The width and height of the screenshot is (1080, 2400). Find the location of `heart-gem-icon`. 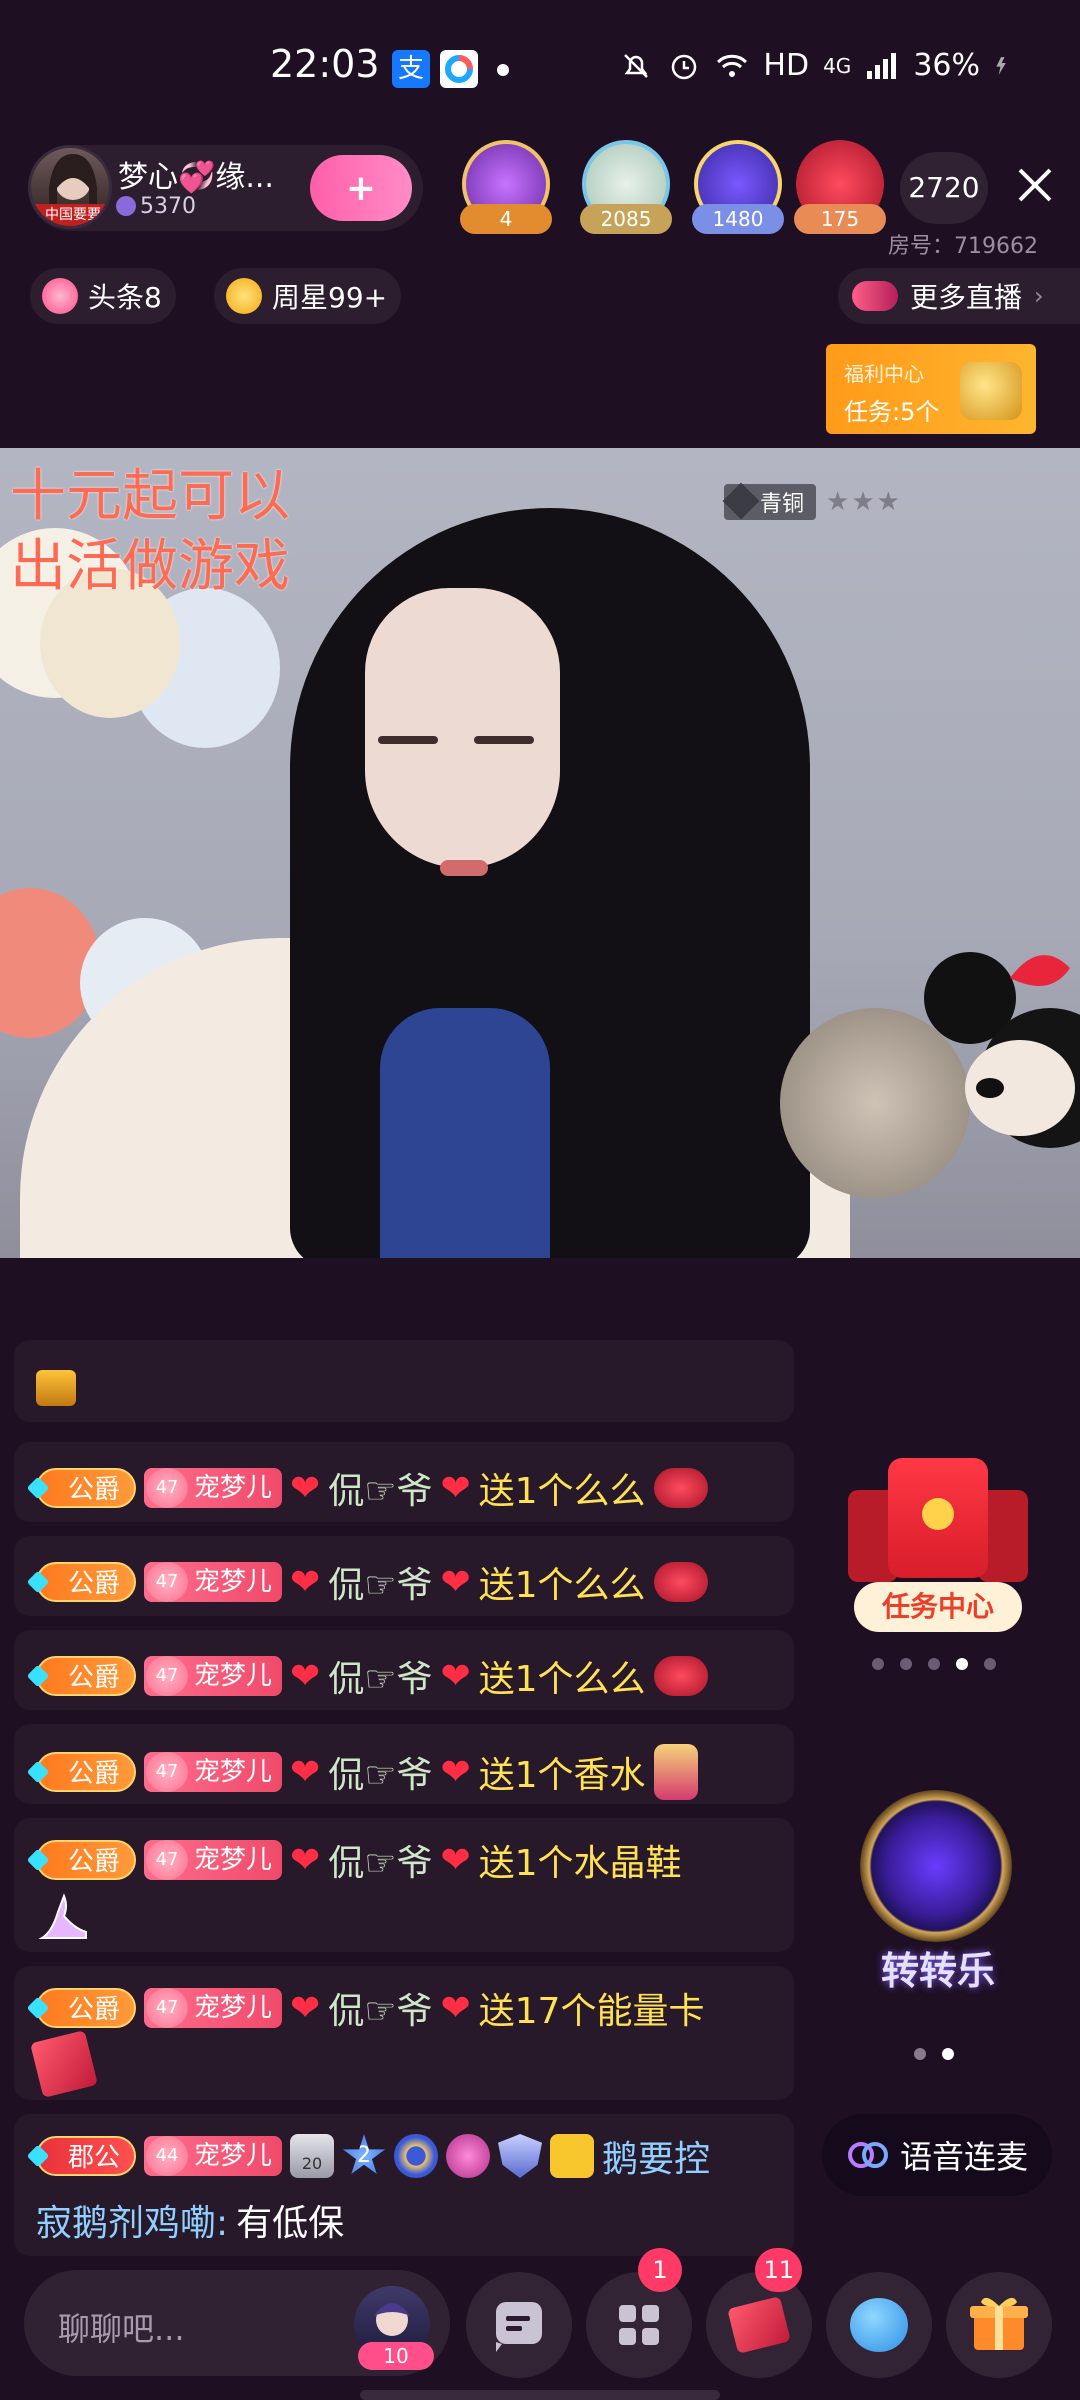

heart-gem-icon is located at coordinates (468, 2156).